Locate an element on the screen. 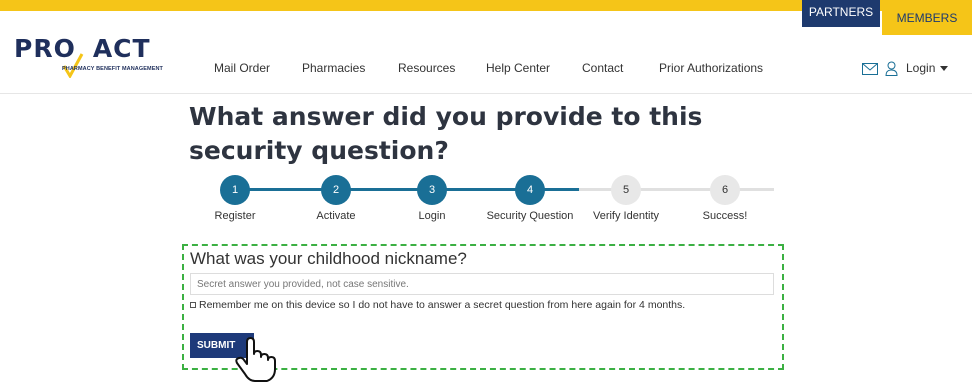  step-label: Activate is located at coordinates (336, 216).